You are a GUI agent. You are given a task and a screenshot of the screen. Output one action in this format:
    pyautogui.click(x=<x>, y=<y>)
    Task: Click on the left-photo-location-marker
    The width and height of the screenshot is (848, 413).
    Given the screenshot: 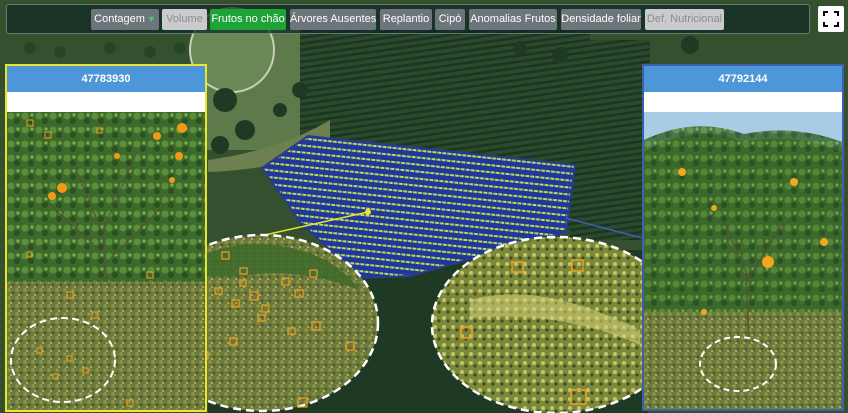 What is the action you would take?
    pyautogui.click(x=368, y=212)
    